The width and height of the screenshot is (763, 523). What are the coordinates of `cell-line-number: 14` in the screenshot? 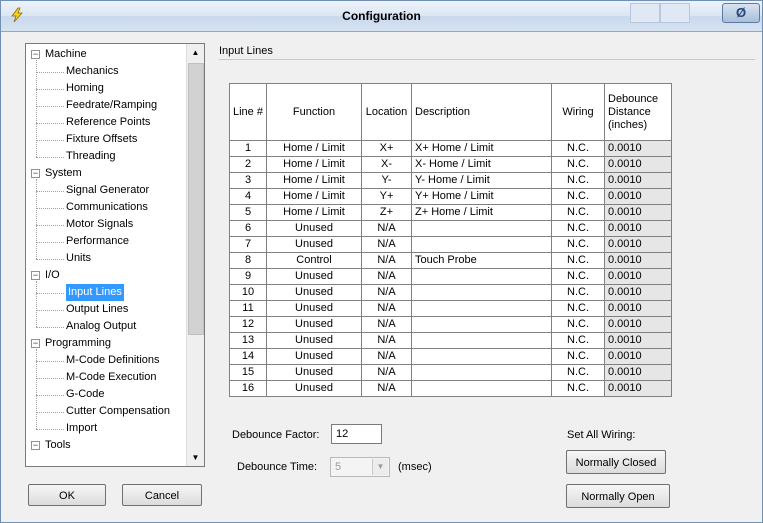 It's located at (248, 356).